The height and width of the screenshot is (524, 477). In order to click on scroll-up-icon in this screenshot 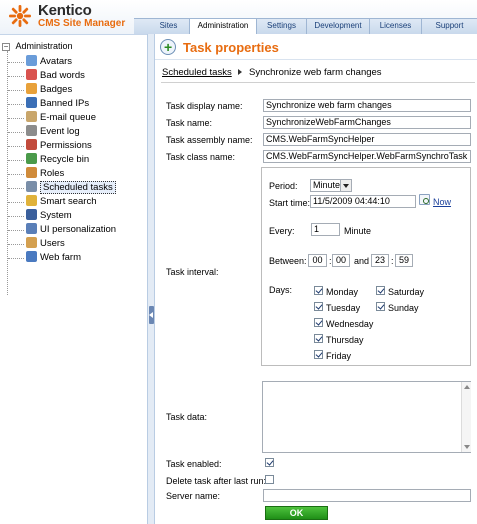, I will do `click(467, 387)`.